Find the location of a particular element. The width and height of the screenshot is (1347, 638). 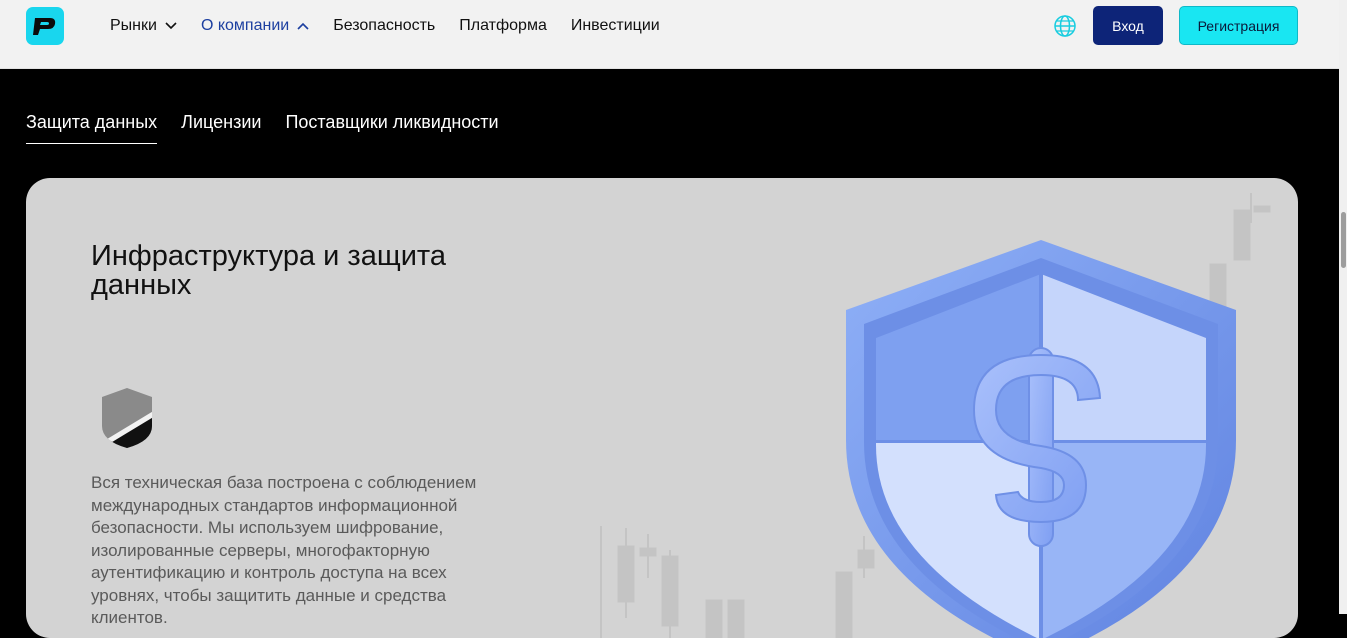

nav-item-platform: Платформа is located at coordinates (503, 26).